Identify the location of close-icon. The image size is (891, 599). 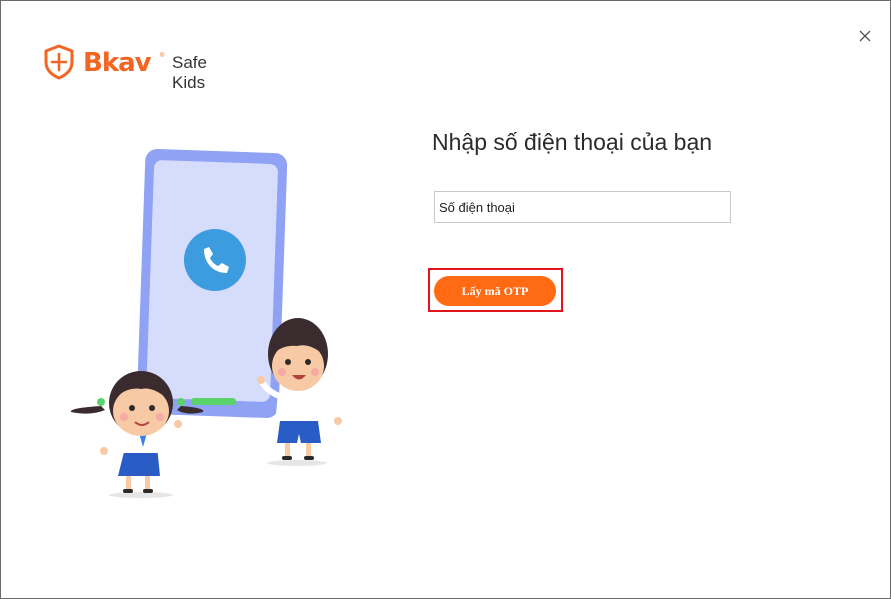
(865, 36).